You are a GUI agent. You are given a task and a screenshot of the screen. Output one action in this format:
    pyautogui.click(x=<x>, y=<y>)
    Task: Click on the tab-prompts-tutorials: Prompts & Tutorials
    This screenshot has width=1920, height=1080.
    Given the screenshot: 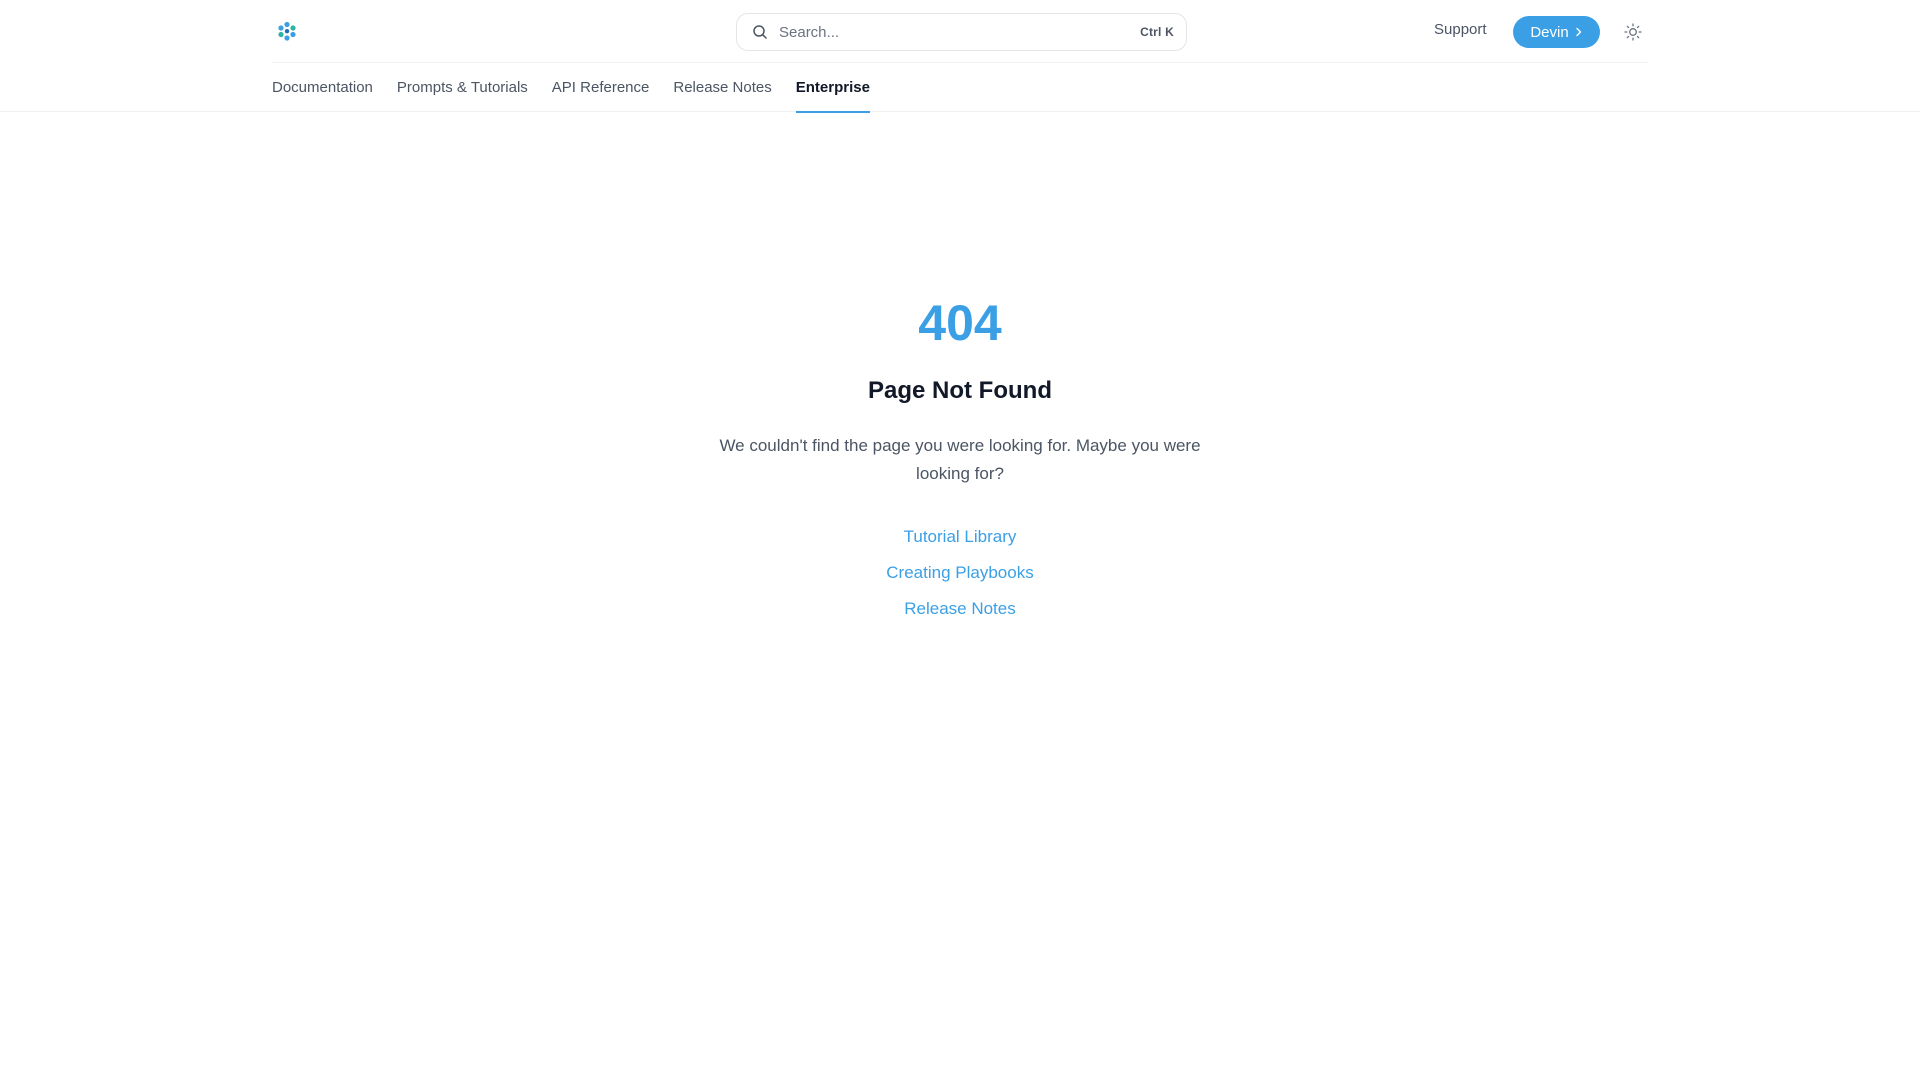 What is the action you would take?
    pyautogui.click(x=462, y=87)
    